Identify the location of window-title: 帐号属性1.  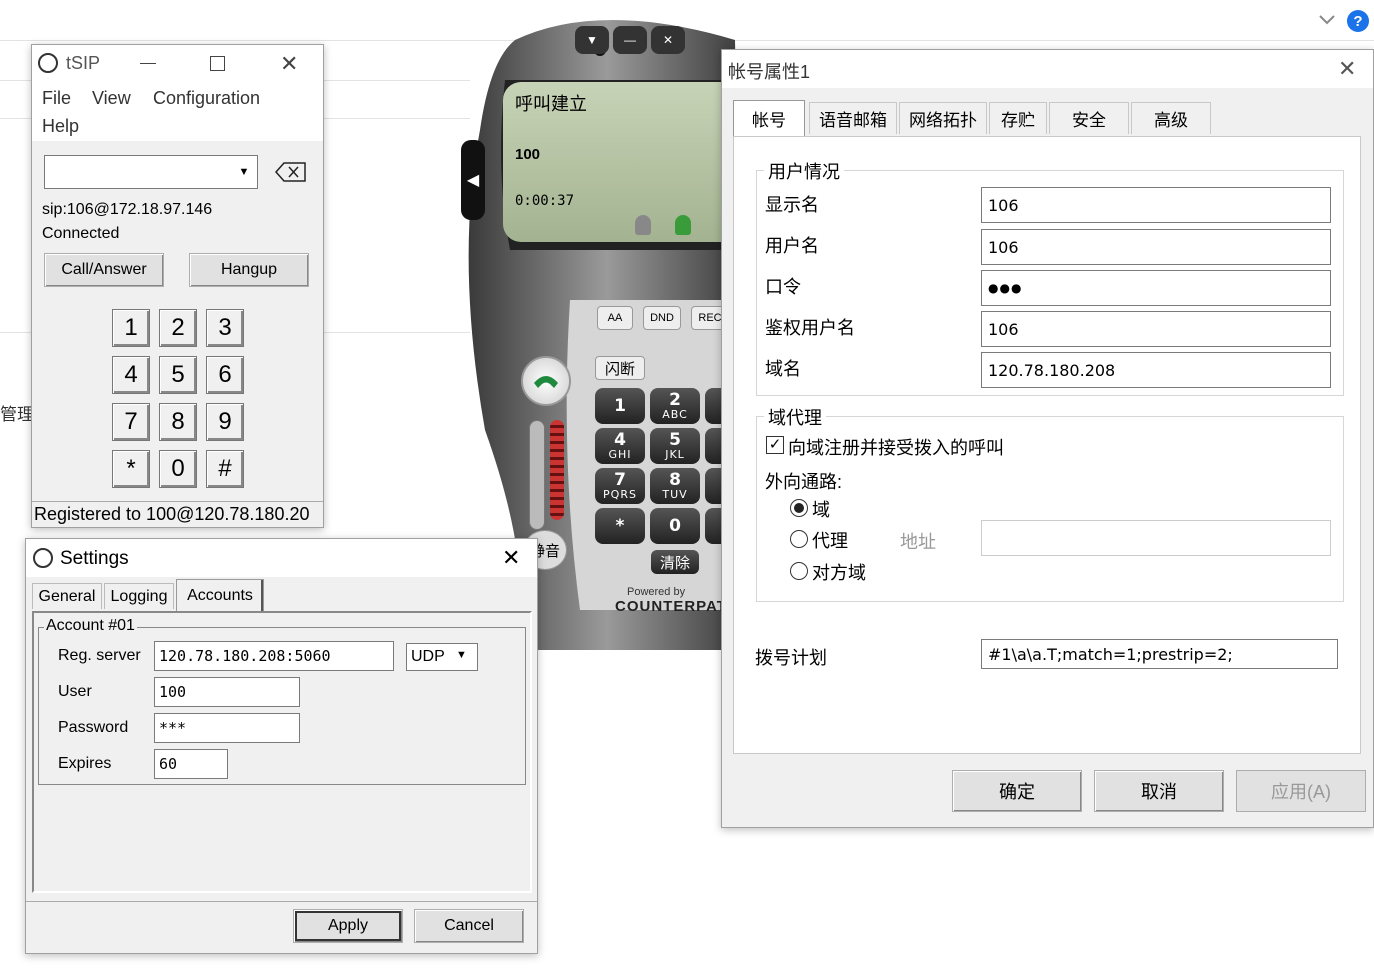
(769, 72).